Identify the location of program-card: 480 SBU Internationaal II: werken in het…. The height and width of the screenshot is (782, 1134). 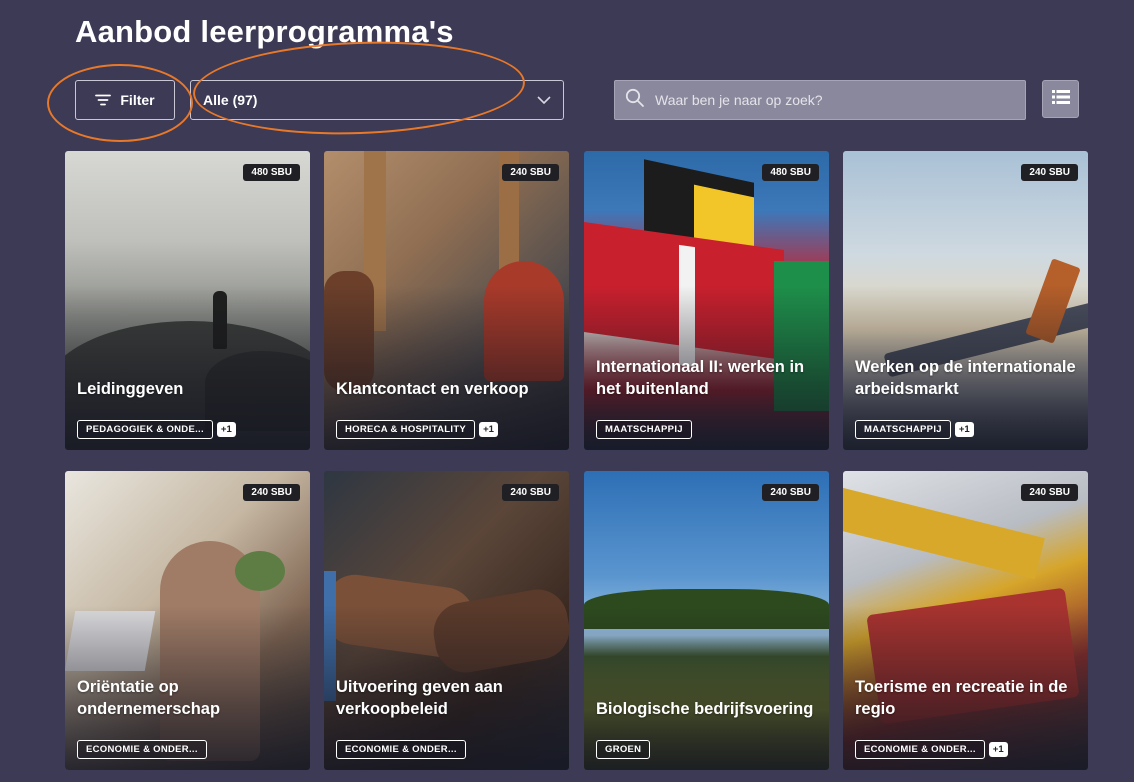
(706, 300).